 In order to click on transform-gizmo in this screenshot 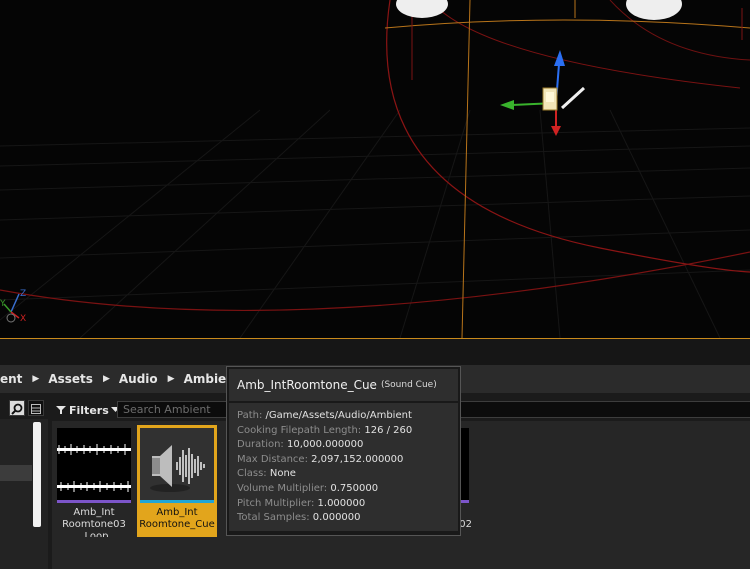, I will do `click(543, 93)`.